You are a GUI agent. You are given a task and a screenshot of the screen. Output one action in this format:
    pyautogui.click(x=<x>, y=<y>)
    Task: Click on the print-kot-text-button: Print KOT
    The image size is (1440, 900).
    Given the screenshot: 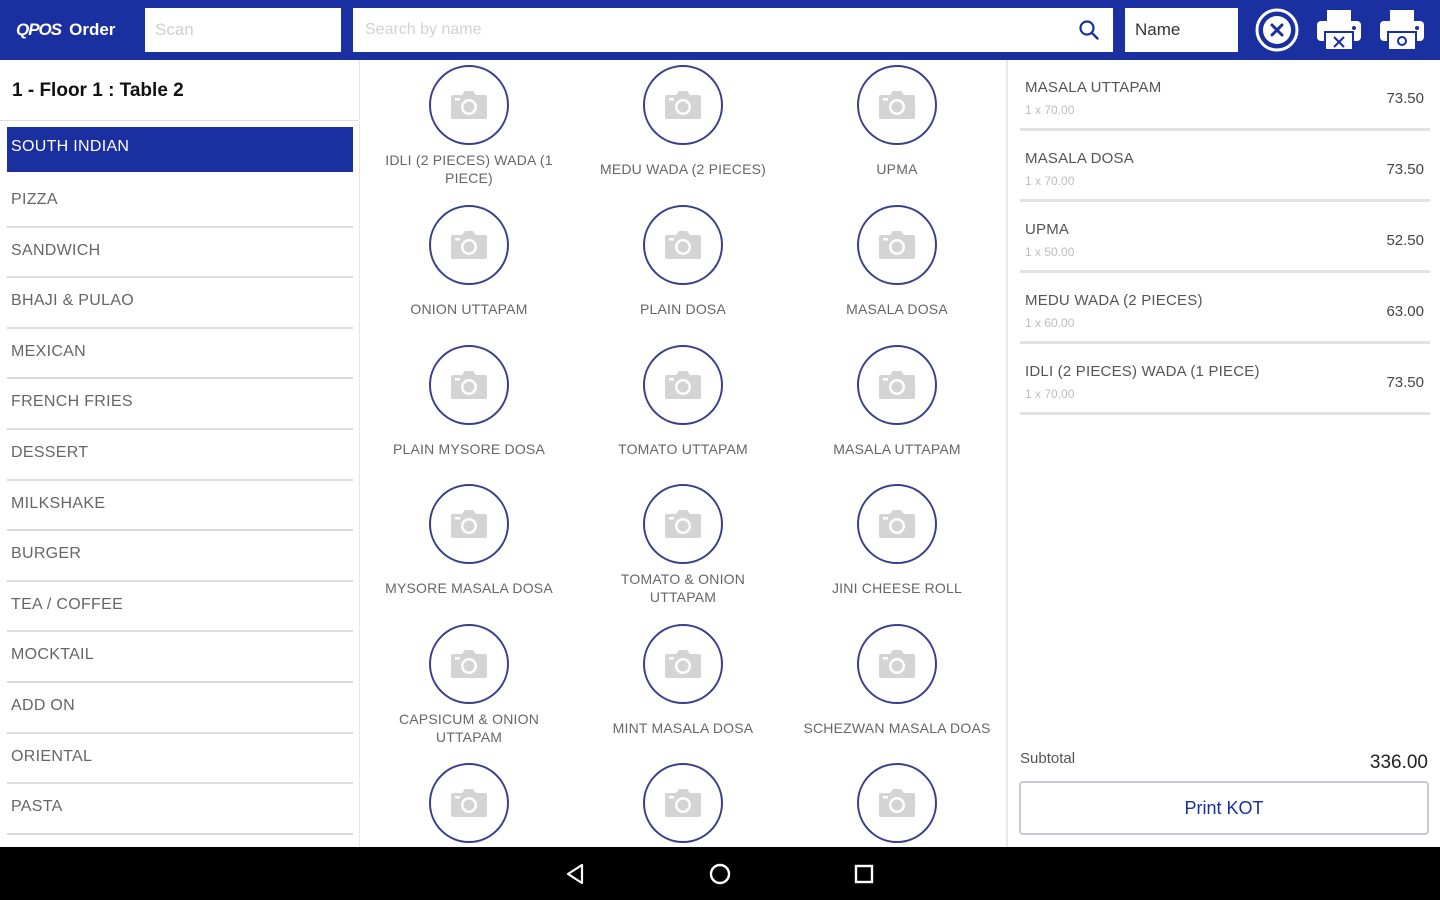 What is the action you would take?
    pyautogui.click(x=1224, y=808)
    